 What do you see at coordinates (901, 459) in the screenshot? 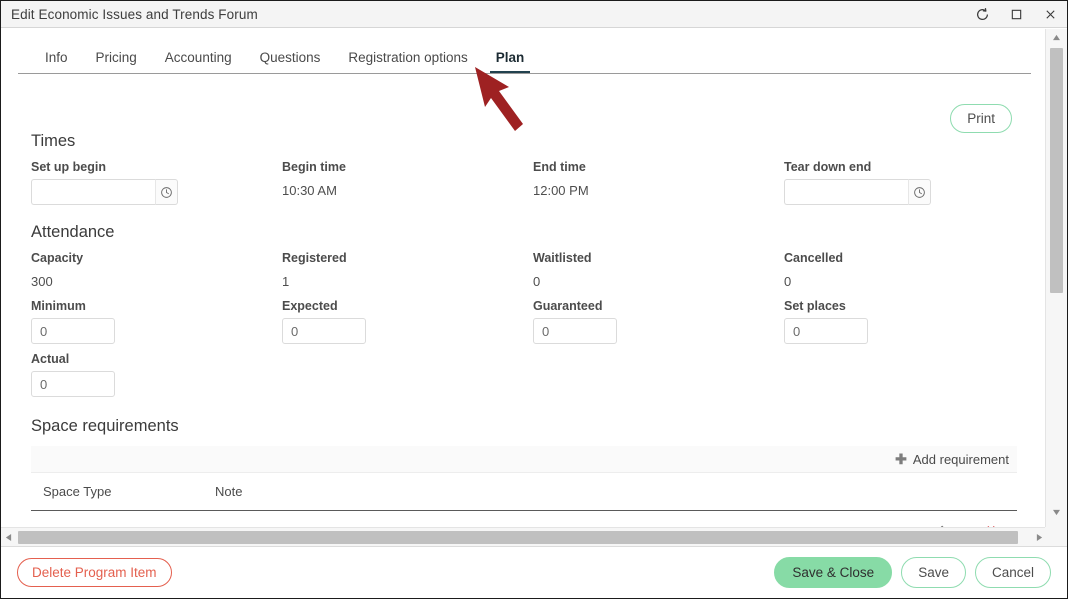
I see `plus-icon: ✚` at bounding box center [901, 459].